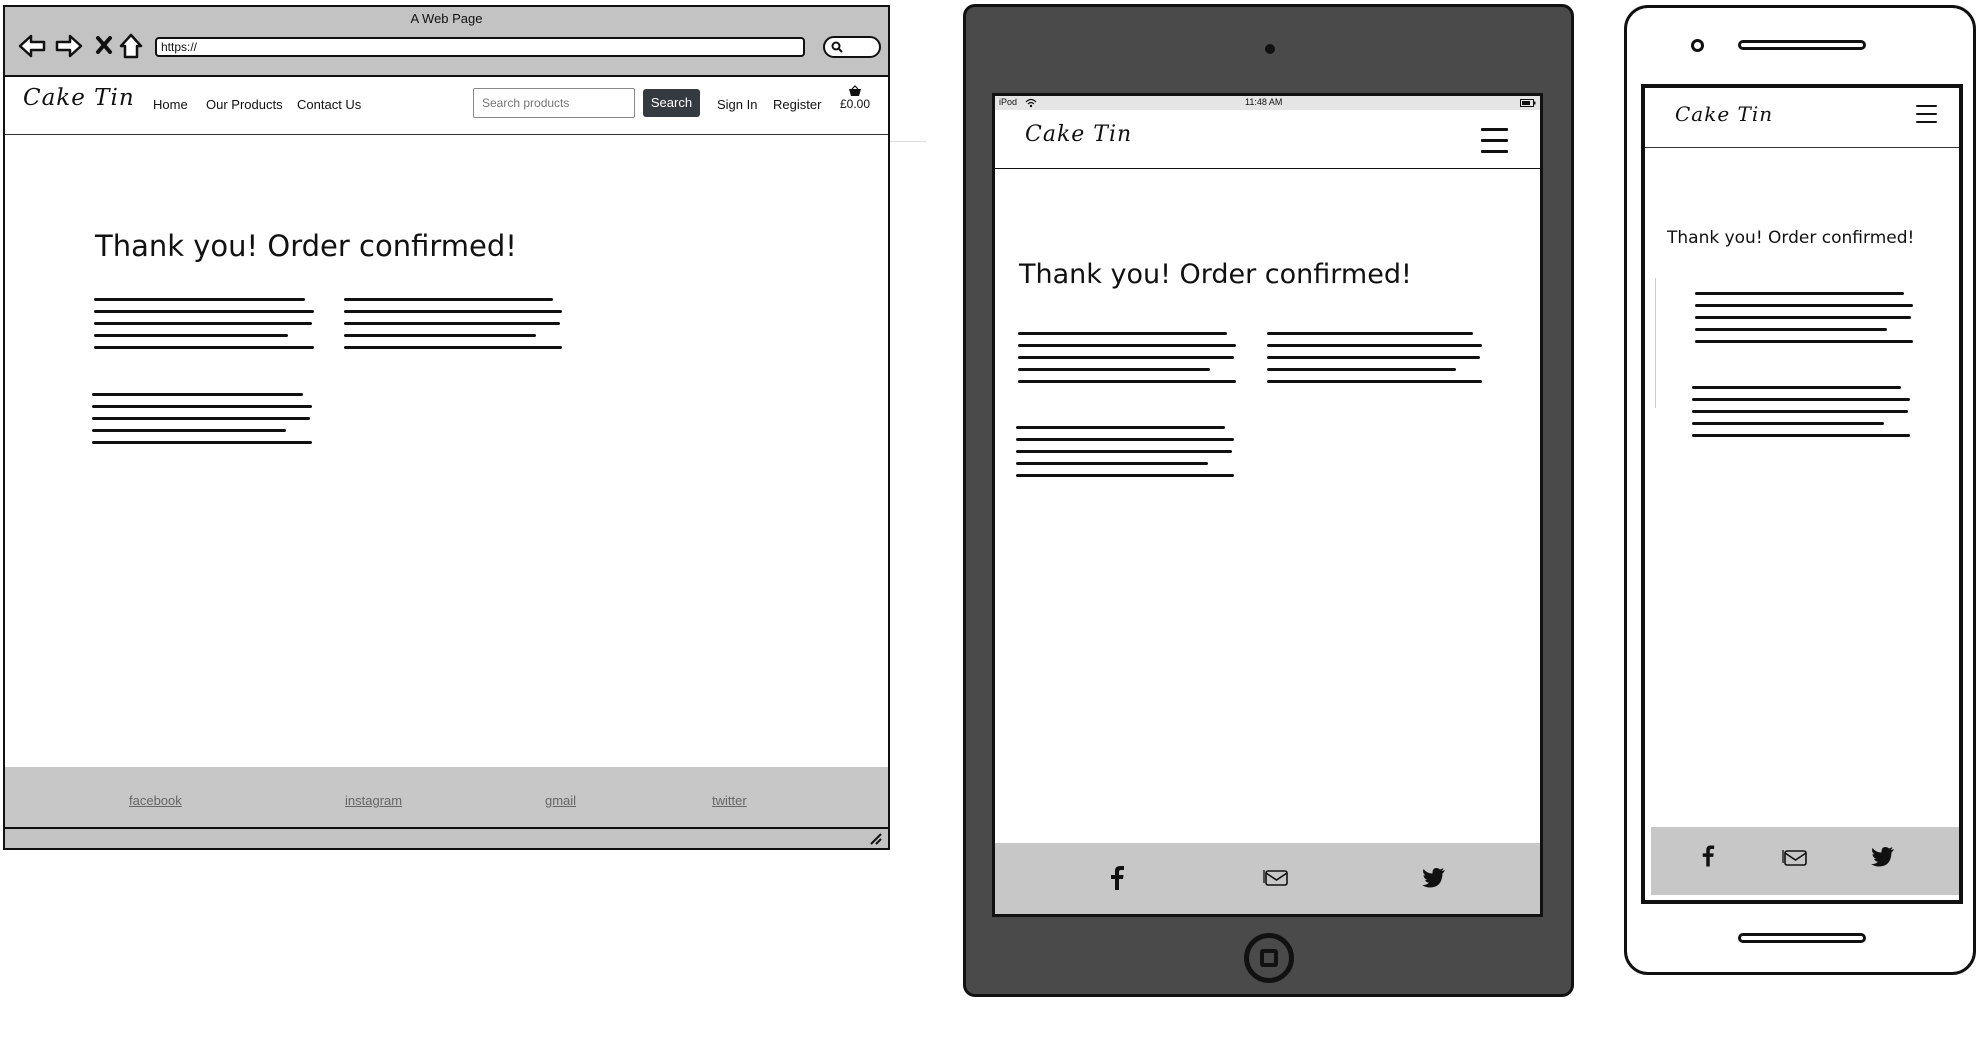 The image size is (1978, 1052). What do you see at coordinates (1802, 45) in the screenshot?
I see `earpiece-speaker` at bounding box center [1802, 45].